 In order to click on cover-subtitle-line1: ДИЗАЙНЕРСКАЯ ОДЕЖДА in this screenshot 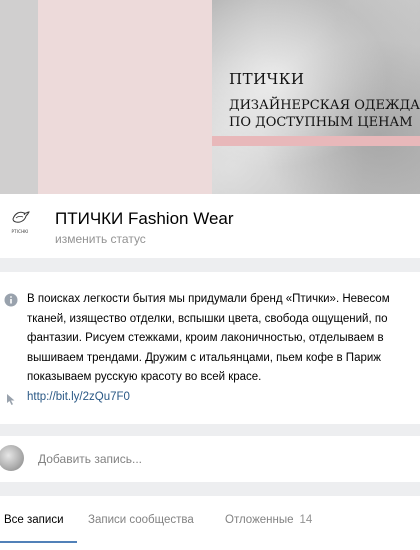, I will do `click(324, 105)`.